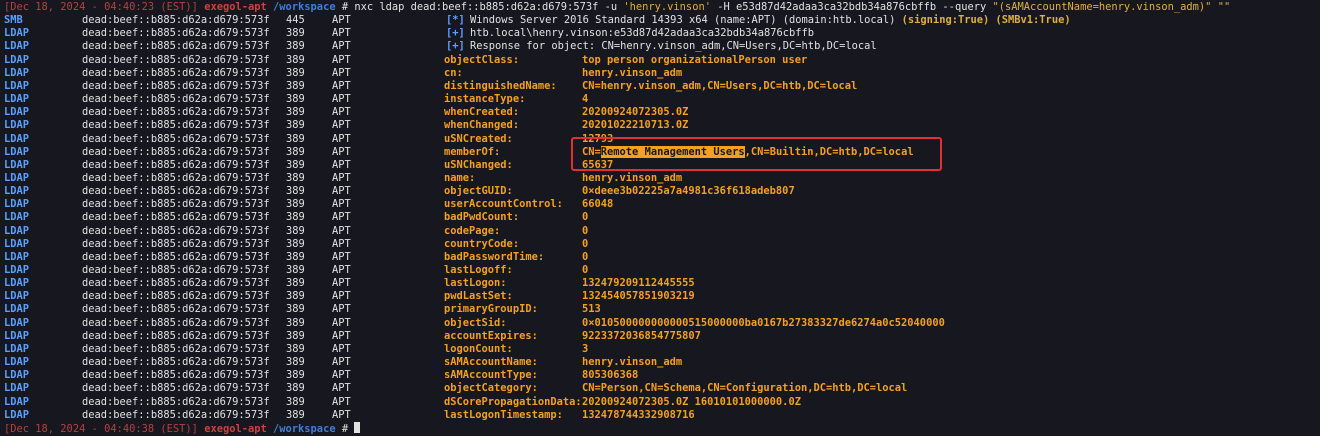 This screenshot has height=436, width=1320. What do you see at coordinates (475, 283) in the screenshot?
I see `attribute-key: lastLogon:` at bounding box center [475, 283].